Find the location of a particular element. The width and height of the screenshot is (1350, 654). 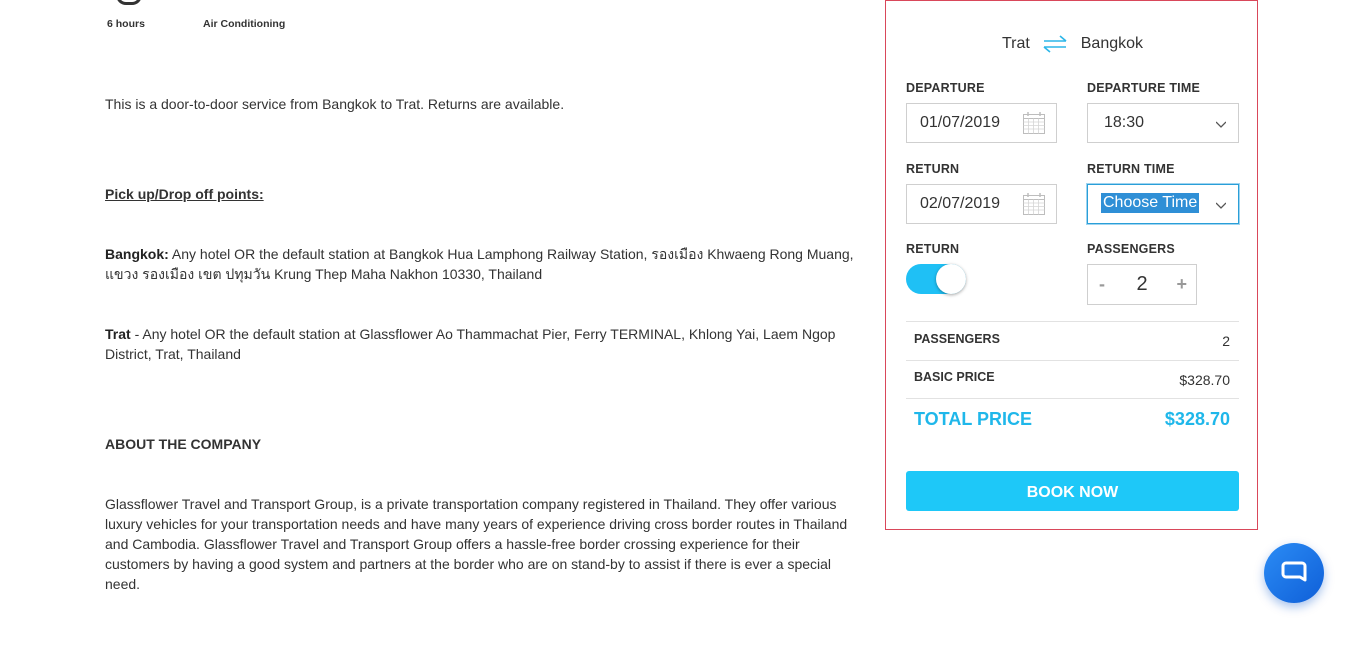

toggle-knob is located at coordinates (951, 279).